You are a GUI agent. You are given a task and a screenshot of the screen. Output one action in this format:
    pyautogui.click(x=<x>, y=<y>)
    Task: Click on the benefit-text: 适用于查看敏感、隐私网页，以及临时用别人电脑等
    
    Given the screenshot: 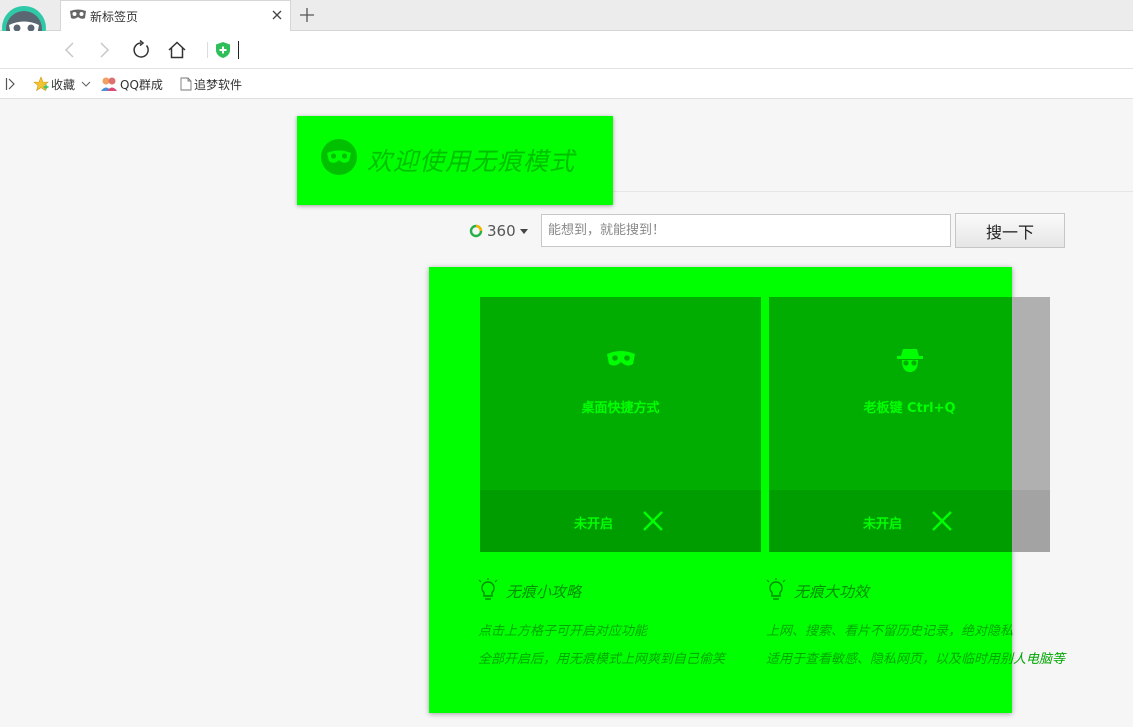 What is the action you would take?
    pyautogui.click(x=916, y=659)
    